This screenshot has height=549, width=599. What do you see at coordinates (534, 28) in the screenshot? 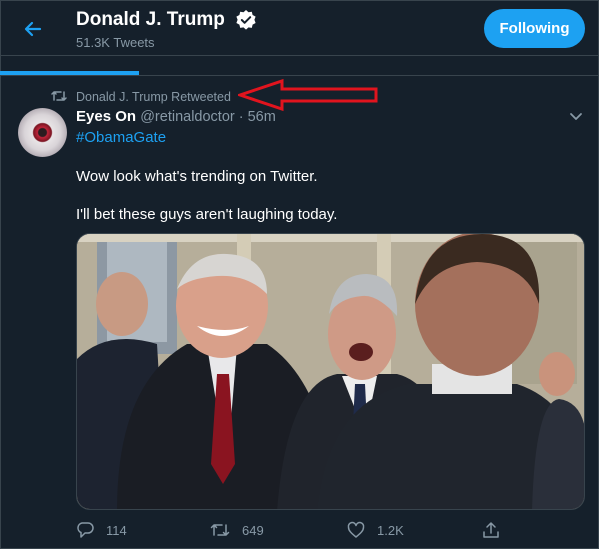
I see `following-button: Following` at bounding box center [534, 28].